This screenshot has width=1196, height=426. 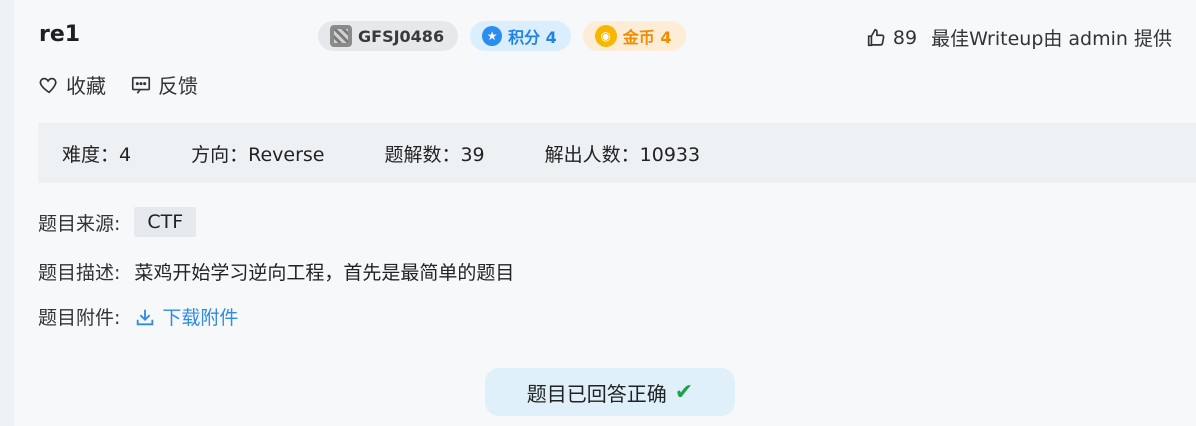 What do you see at coordinates (324, 273) in the screenshot?
I see `description-text: 菜鸡开始学习逆向工程，首先是最简单的题目` at bounding box center [324, 273].